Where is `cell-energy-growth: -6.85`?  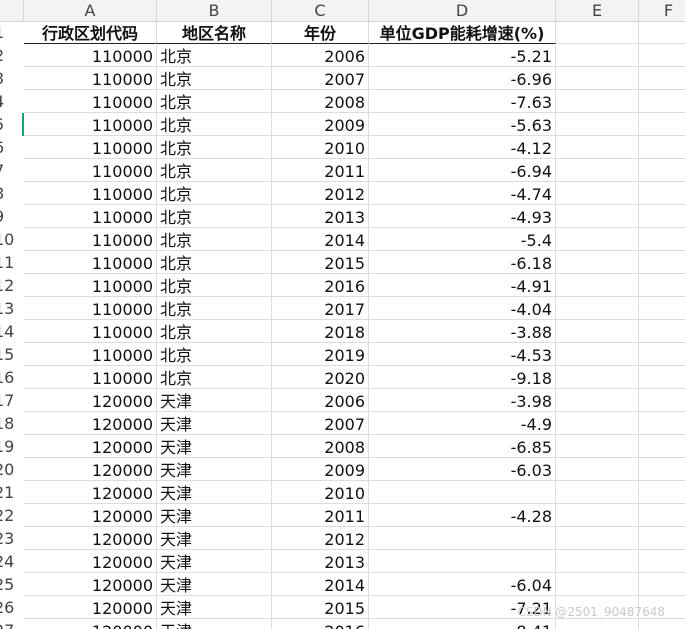 cell-energy-growth: -6.85 is located at coordinates (462, 446).